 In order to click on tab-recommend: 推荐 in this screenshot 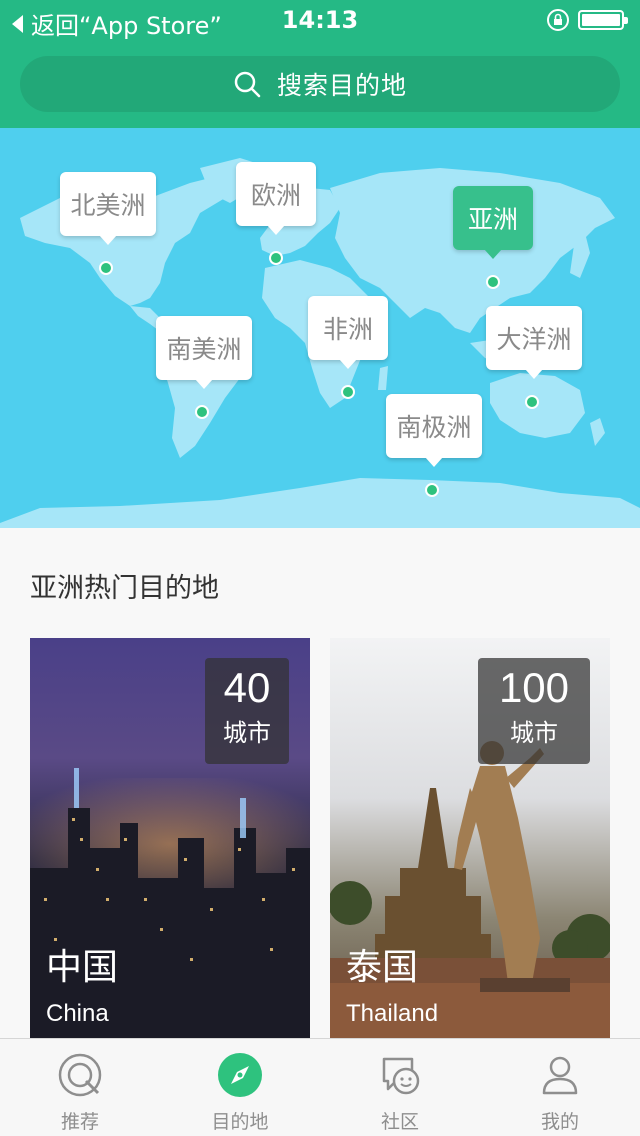, I will do `click(80, 1087)`.